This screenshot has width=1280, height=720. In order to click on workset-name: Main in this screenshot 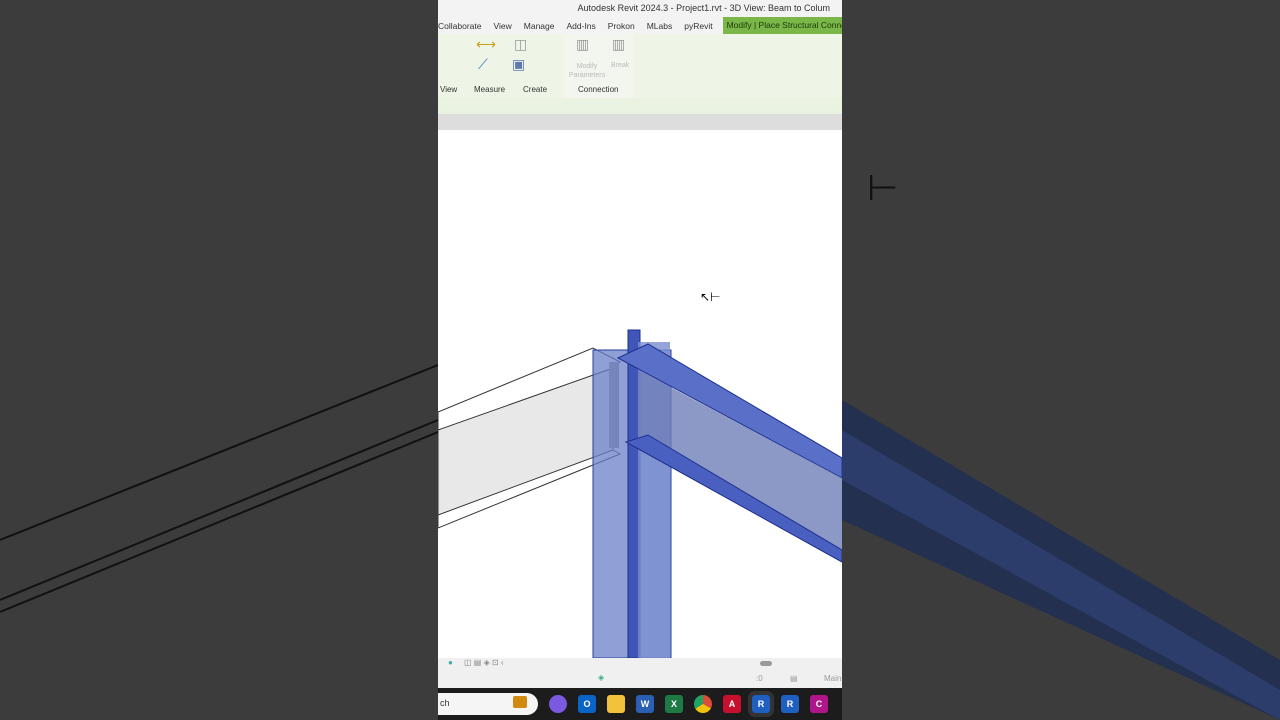, I will do `click(833, 678)`.